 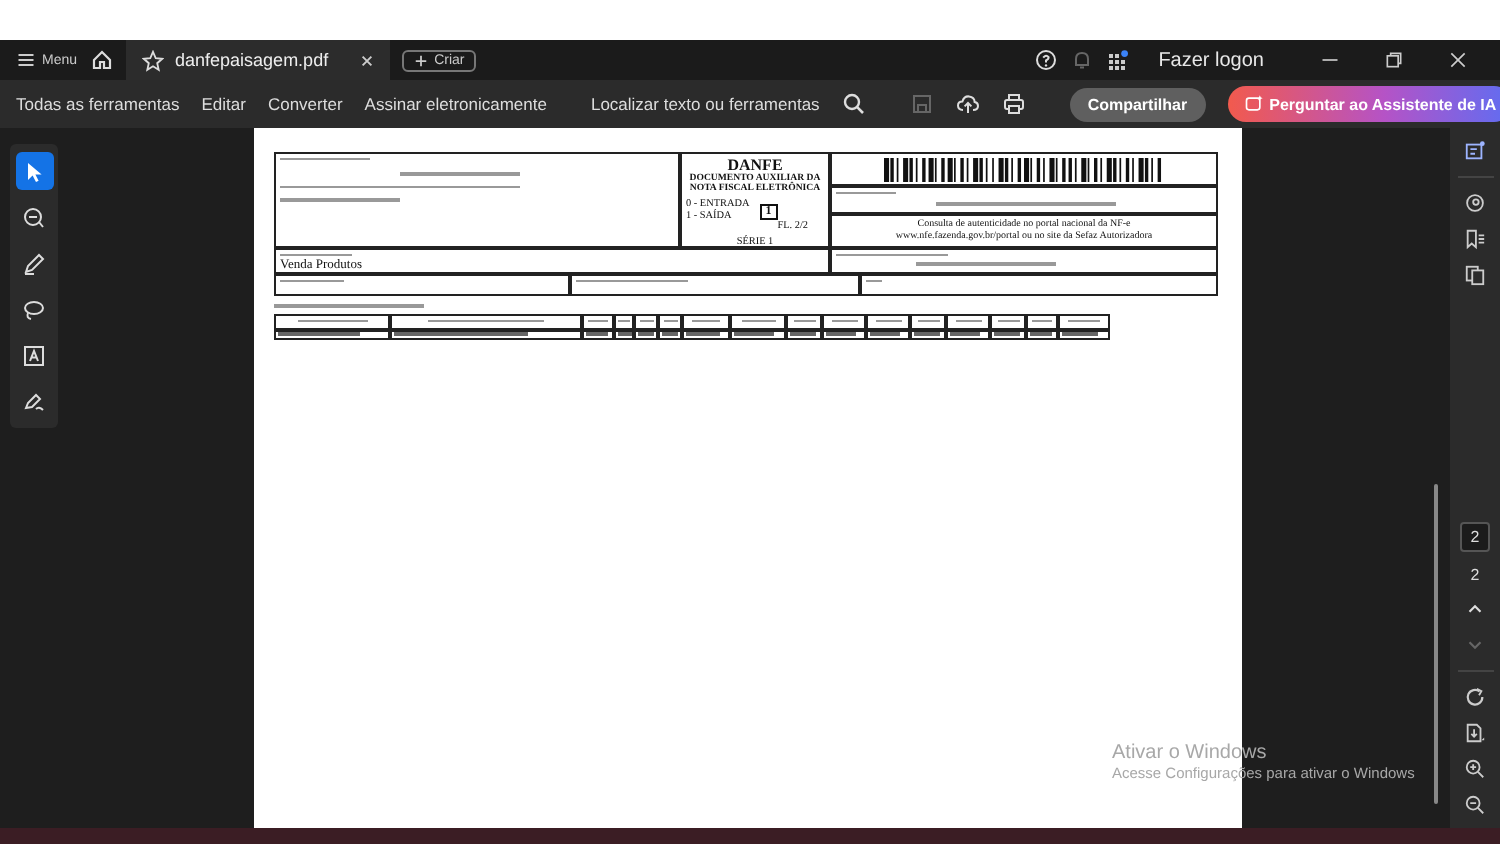 I want to click on plus-icon, so click(x=421, y=60).